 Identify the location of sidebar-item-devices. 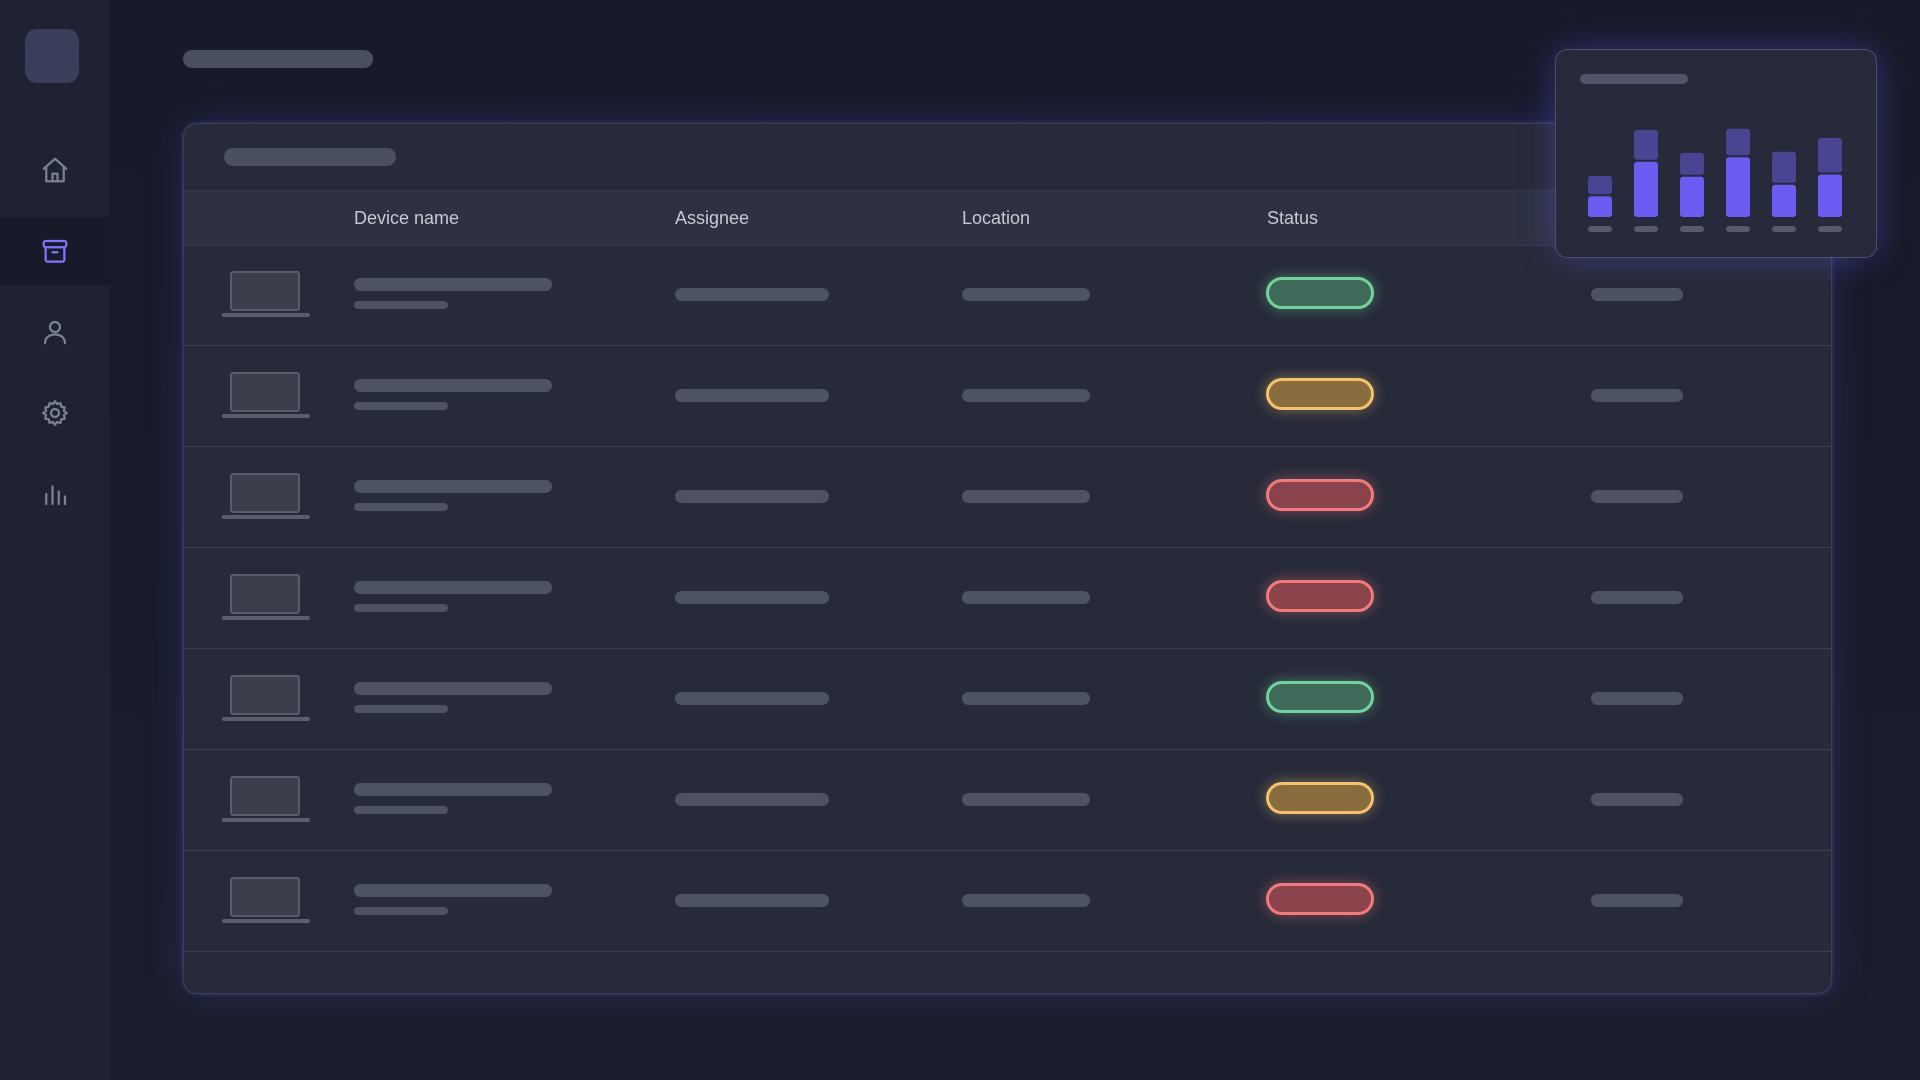
(55, 251).